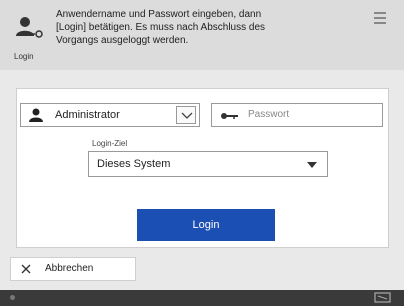 This screenshot has width=404, height=306. I want to click on cancel-label: Abbrechen, so click(69, 268).